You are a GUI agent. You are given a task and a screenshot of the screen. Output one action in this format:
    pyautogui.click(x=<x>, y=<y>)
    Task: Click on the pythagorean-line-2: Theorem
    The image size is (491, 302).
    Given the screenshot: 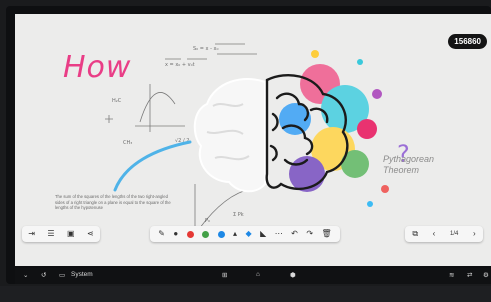 What is the action you would take?
    pyautogui.click(x=401, y=170)
    